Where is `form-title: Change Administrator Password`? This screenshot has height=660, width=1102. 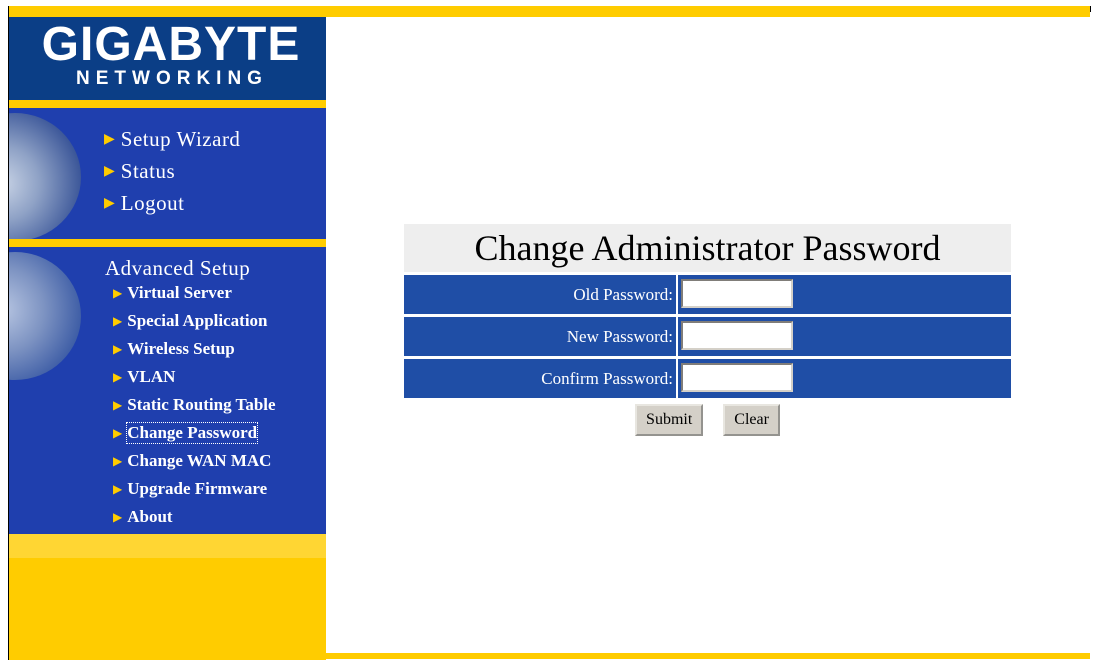
form-title: Change Administrator Password is located at coordinates (707, 248).